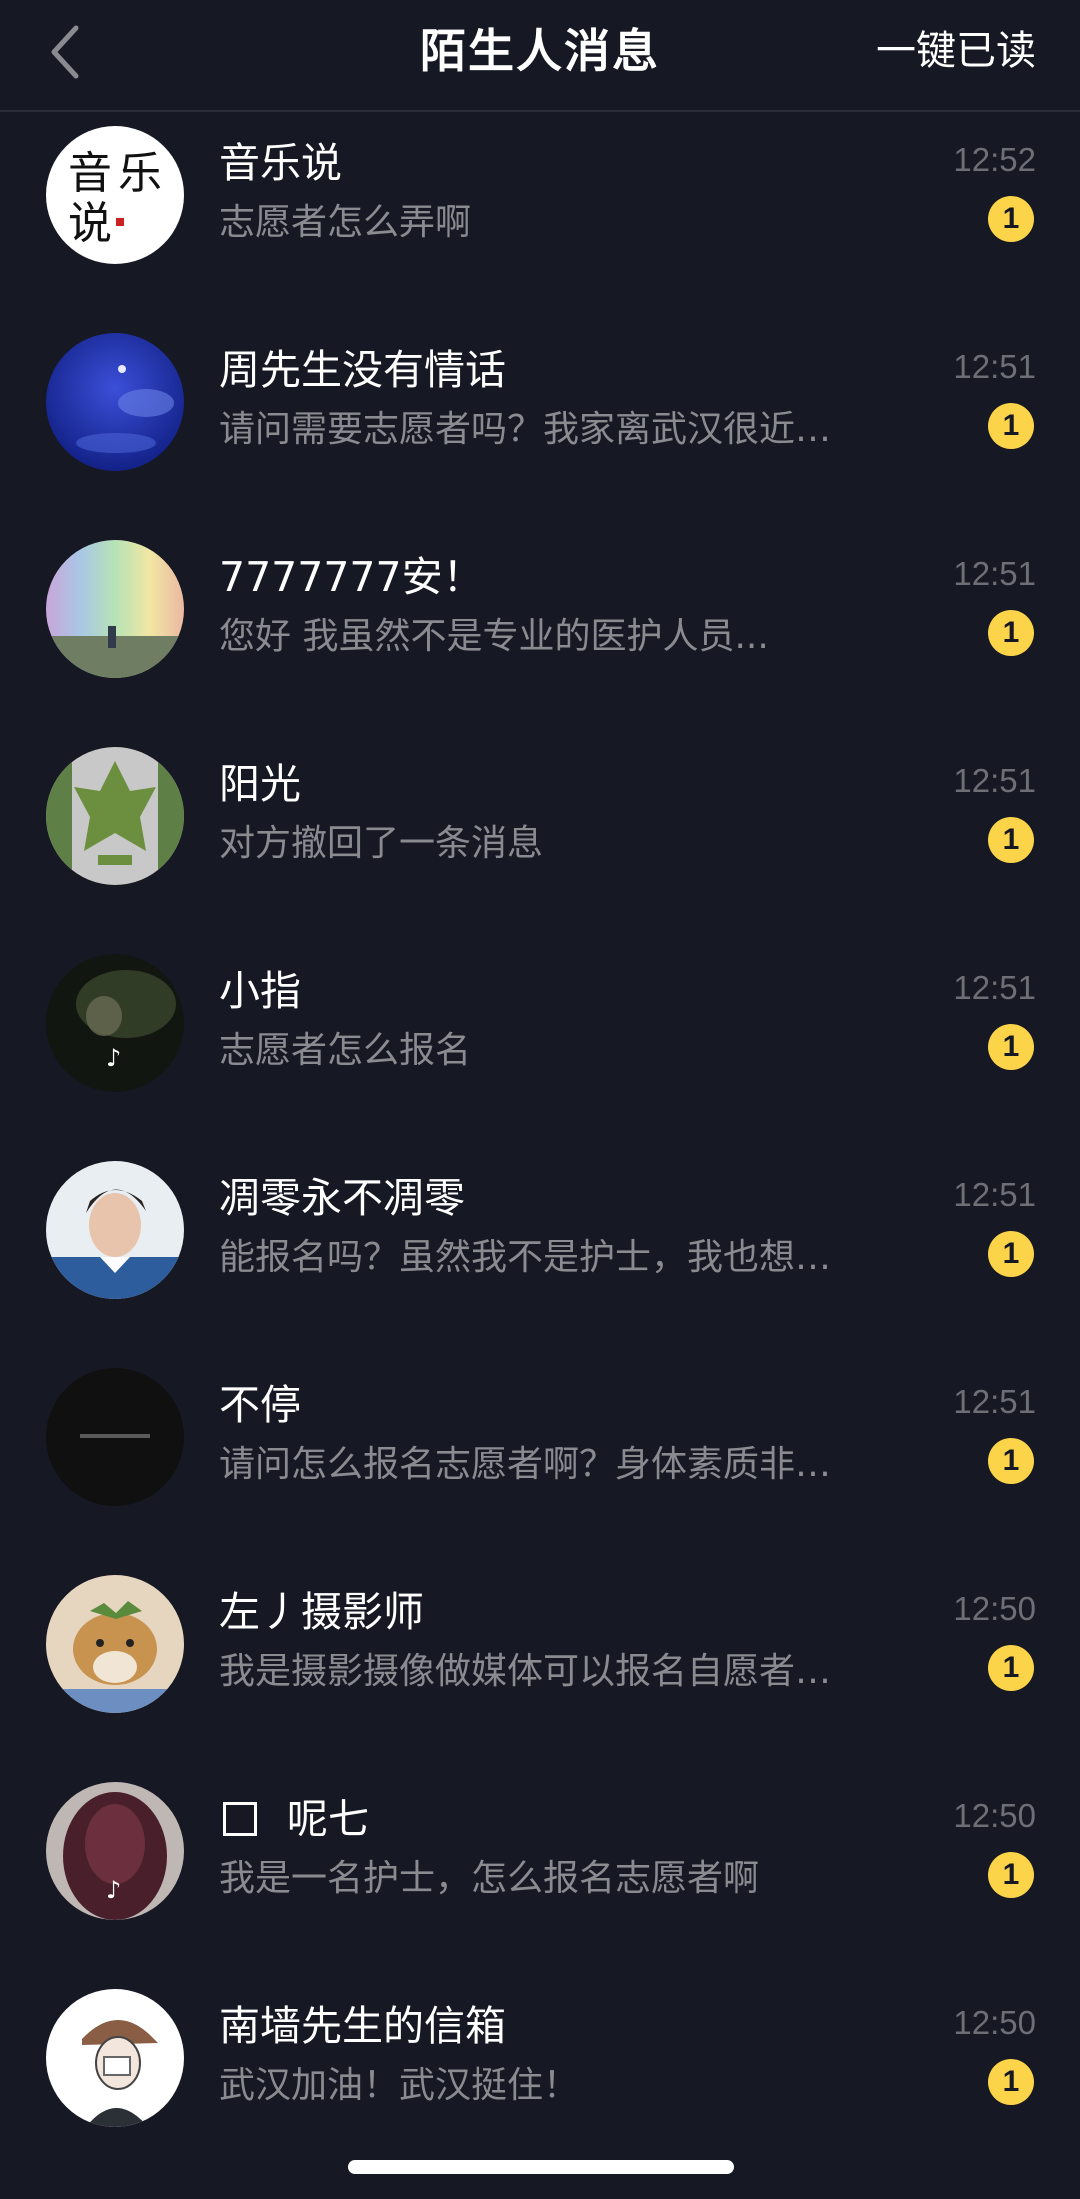 Image resolution: width=1080 pixels, height=2199 pixels. What do you see at coordinates (321, 1612) in the screenshot?
I see `contact-name: 左丿摄影师` at bounding box center [321, 1612].